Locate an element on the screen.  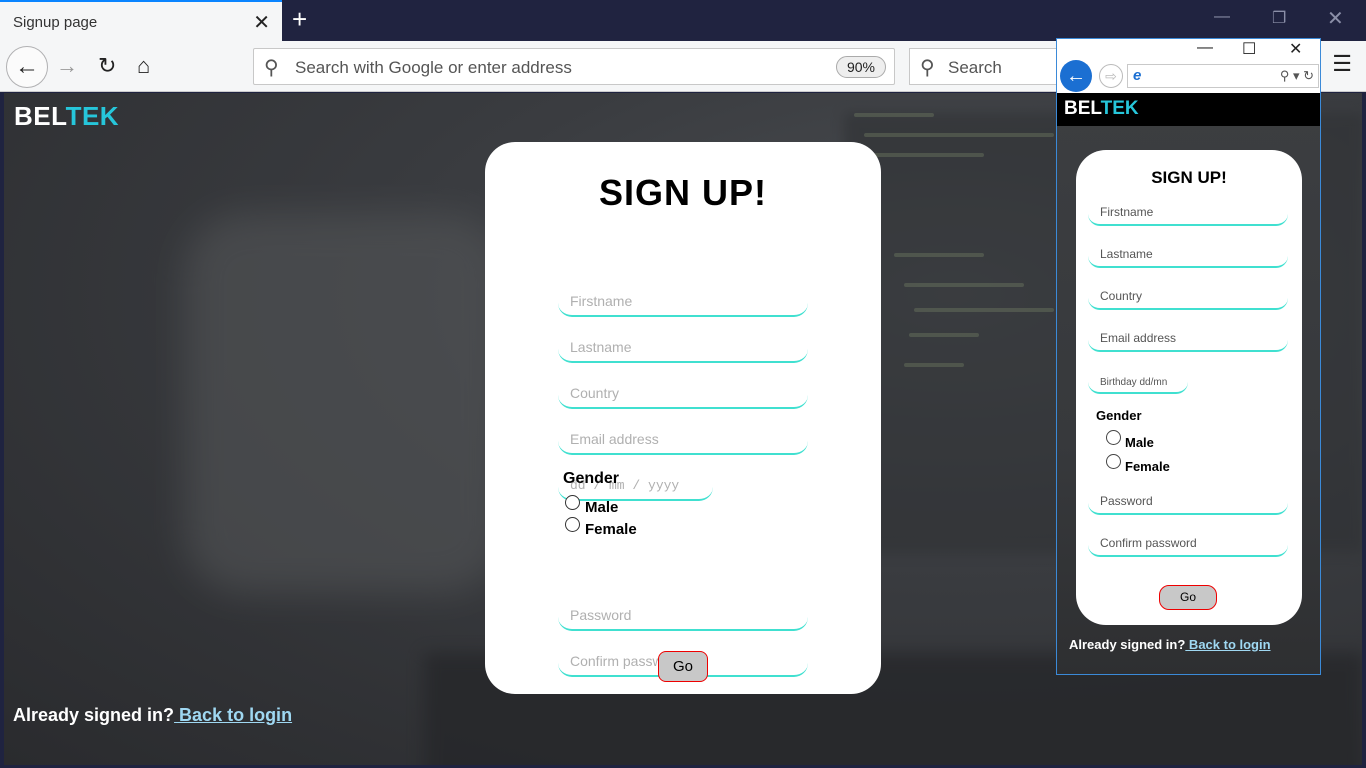
radio-male is located at coordinates (572, 502).